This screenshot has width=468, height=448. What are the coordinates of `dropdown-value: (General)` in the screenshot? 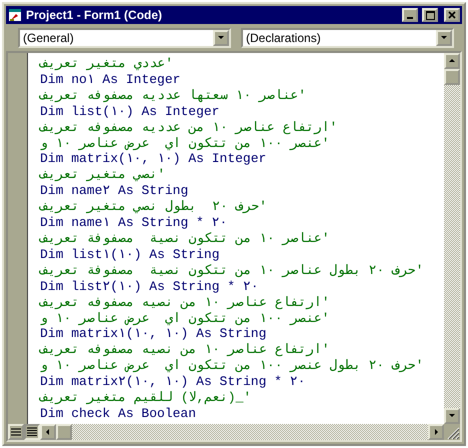 It's located at (48, 38).